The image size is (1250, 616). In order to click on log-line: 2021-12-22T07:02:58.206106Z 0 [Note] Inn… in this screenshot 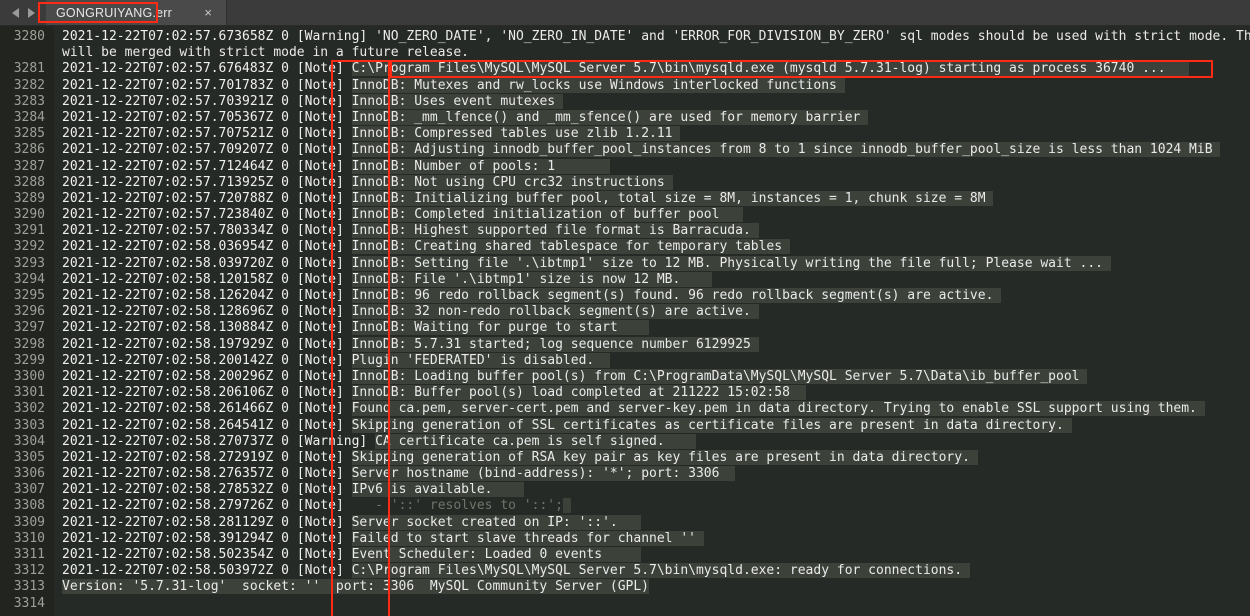, I will do `click(656, 393)`.